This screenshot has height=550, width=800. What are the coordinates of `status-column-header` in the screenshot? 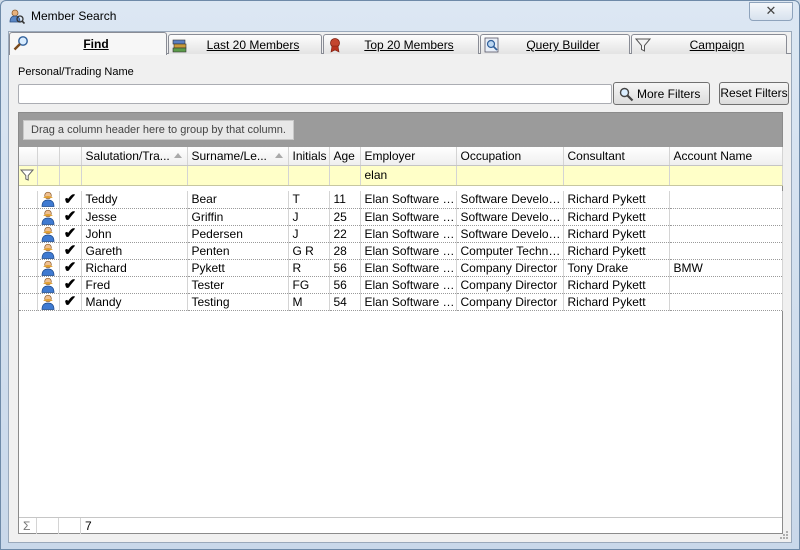 It's located at (70, 156).